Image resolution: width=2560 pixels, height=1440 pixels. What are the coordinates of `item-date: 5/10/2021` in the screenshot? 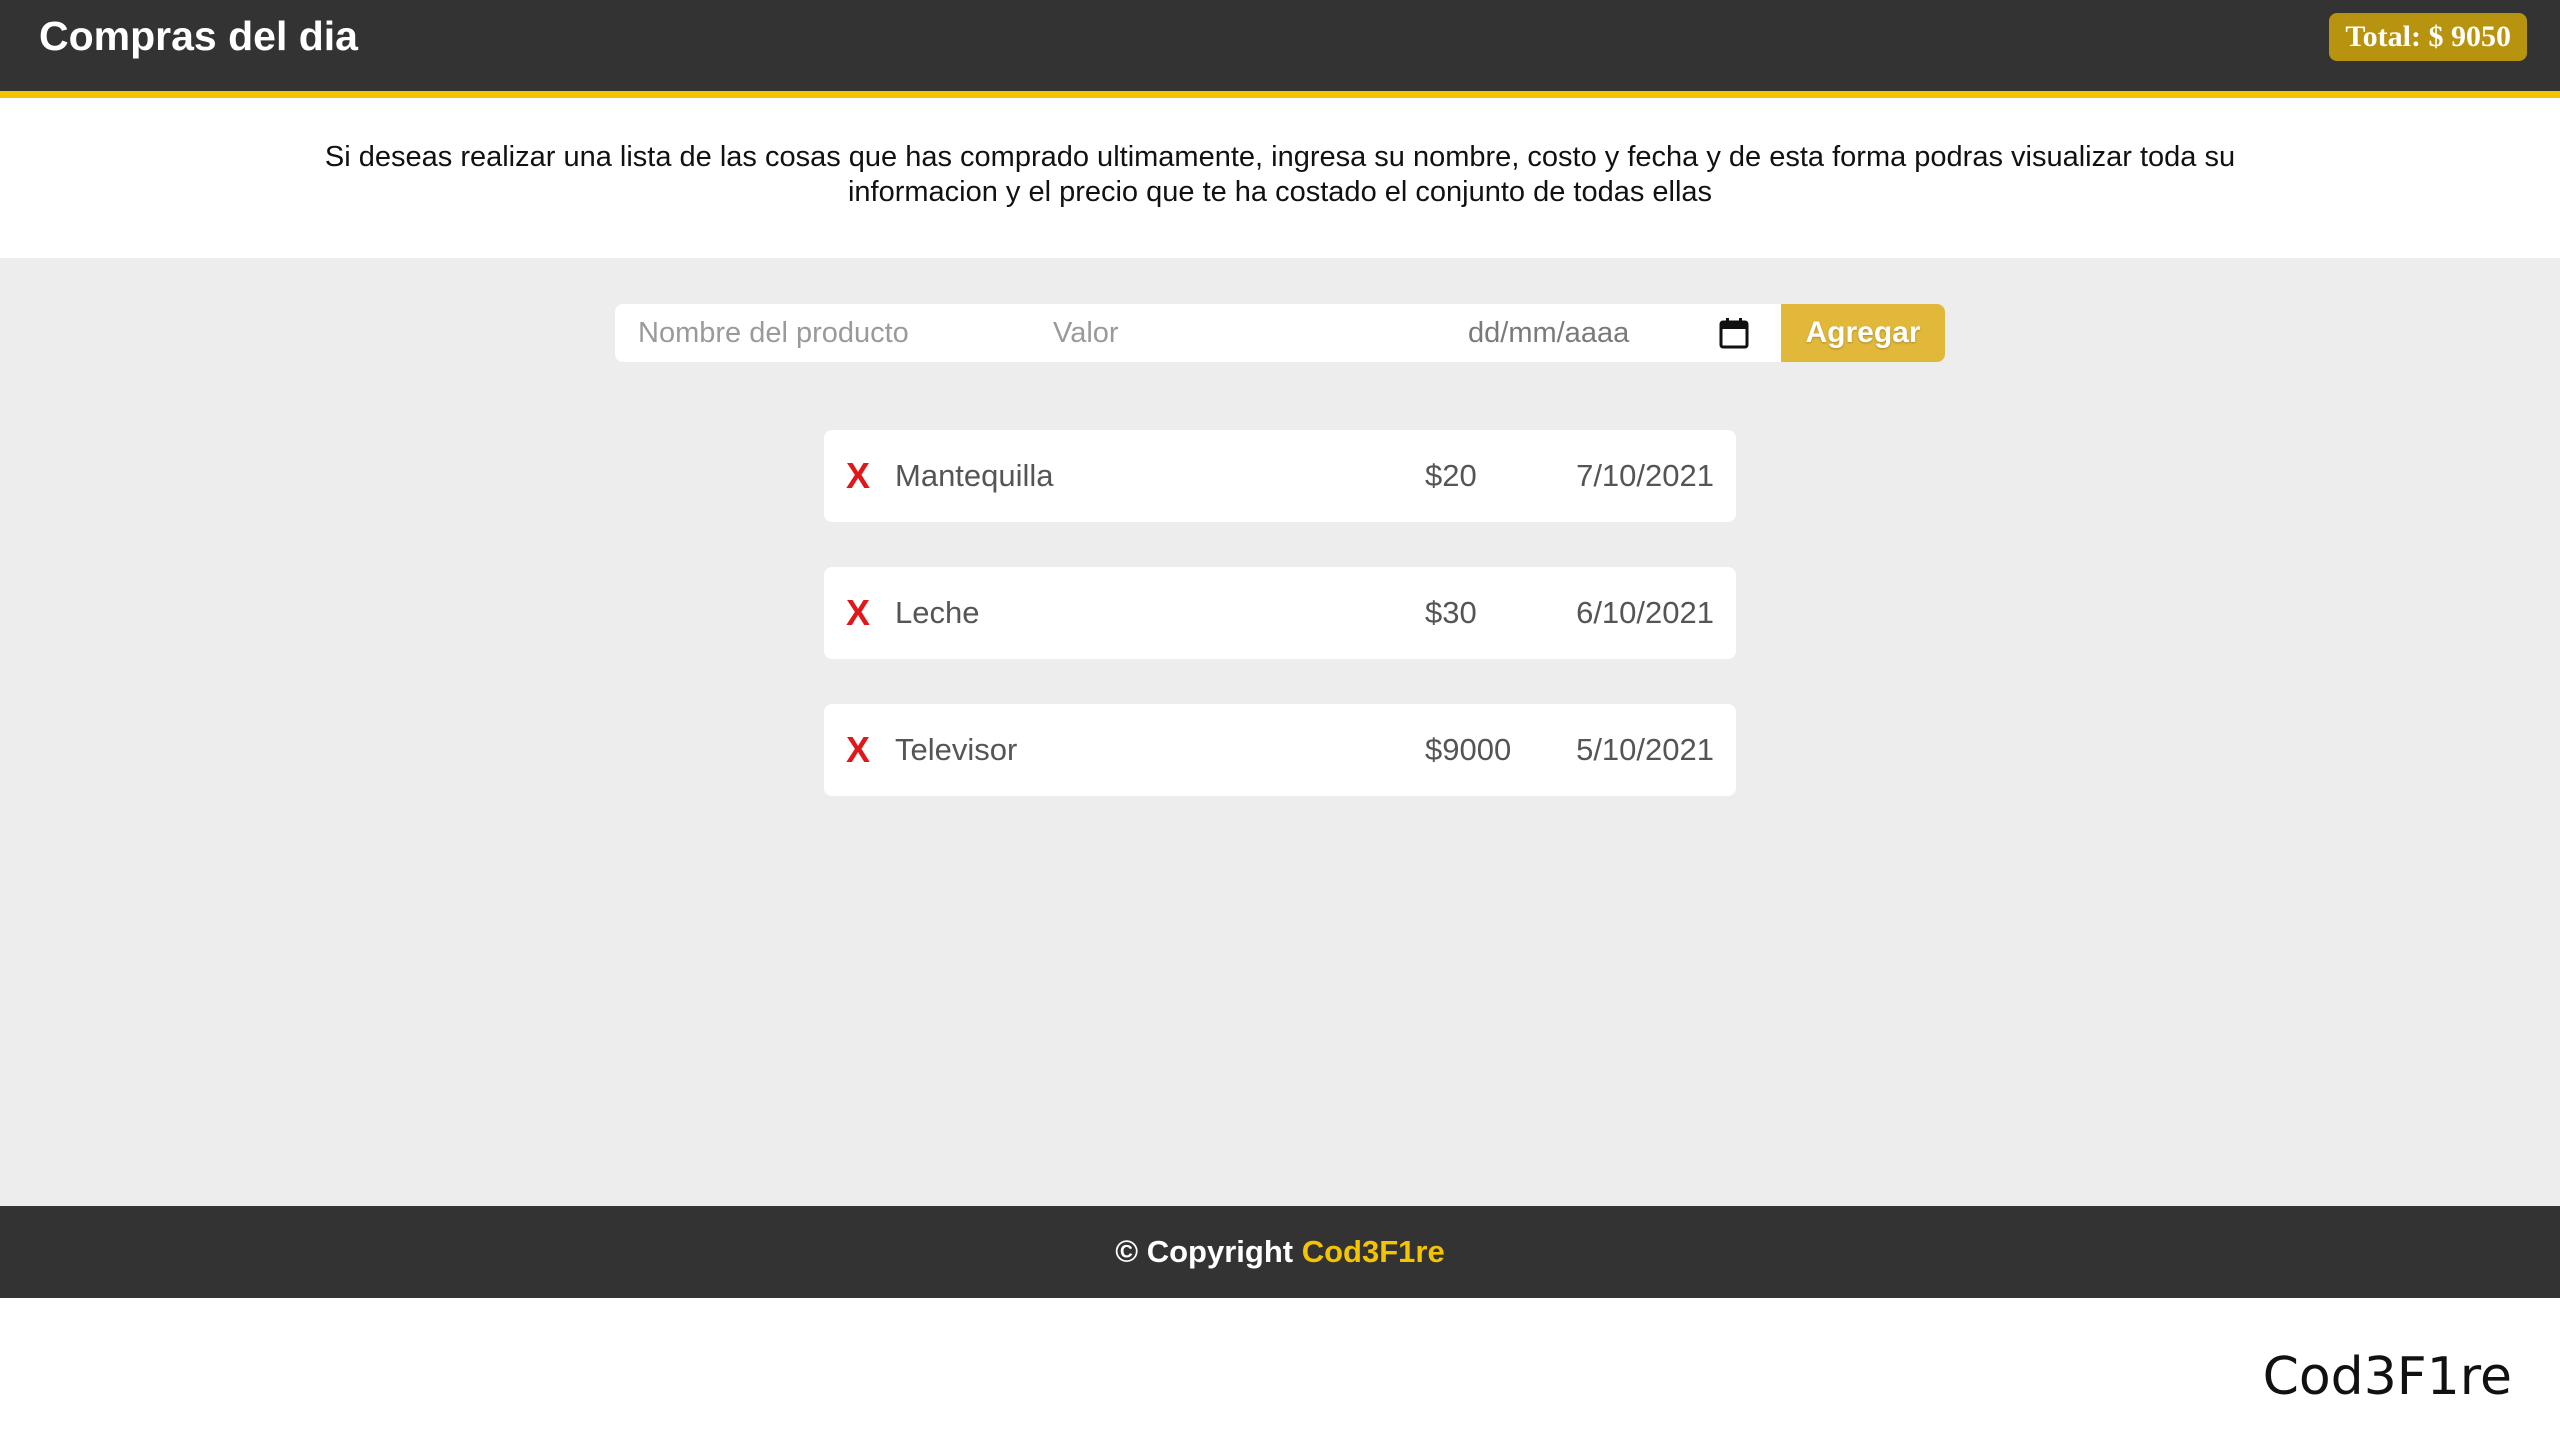 It's located at (1645, 749).